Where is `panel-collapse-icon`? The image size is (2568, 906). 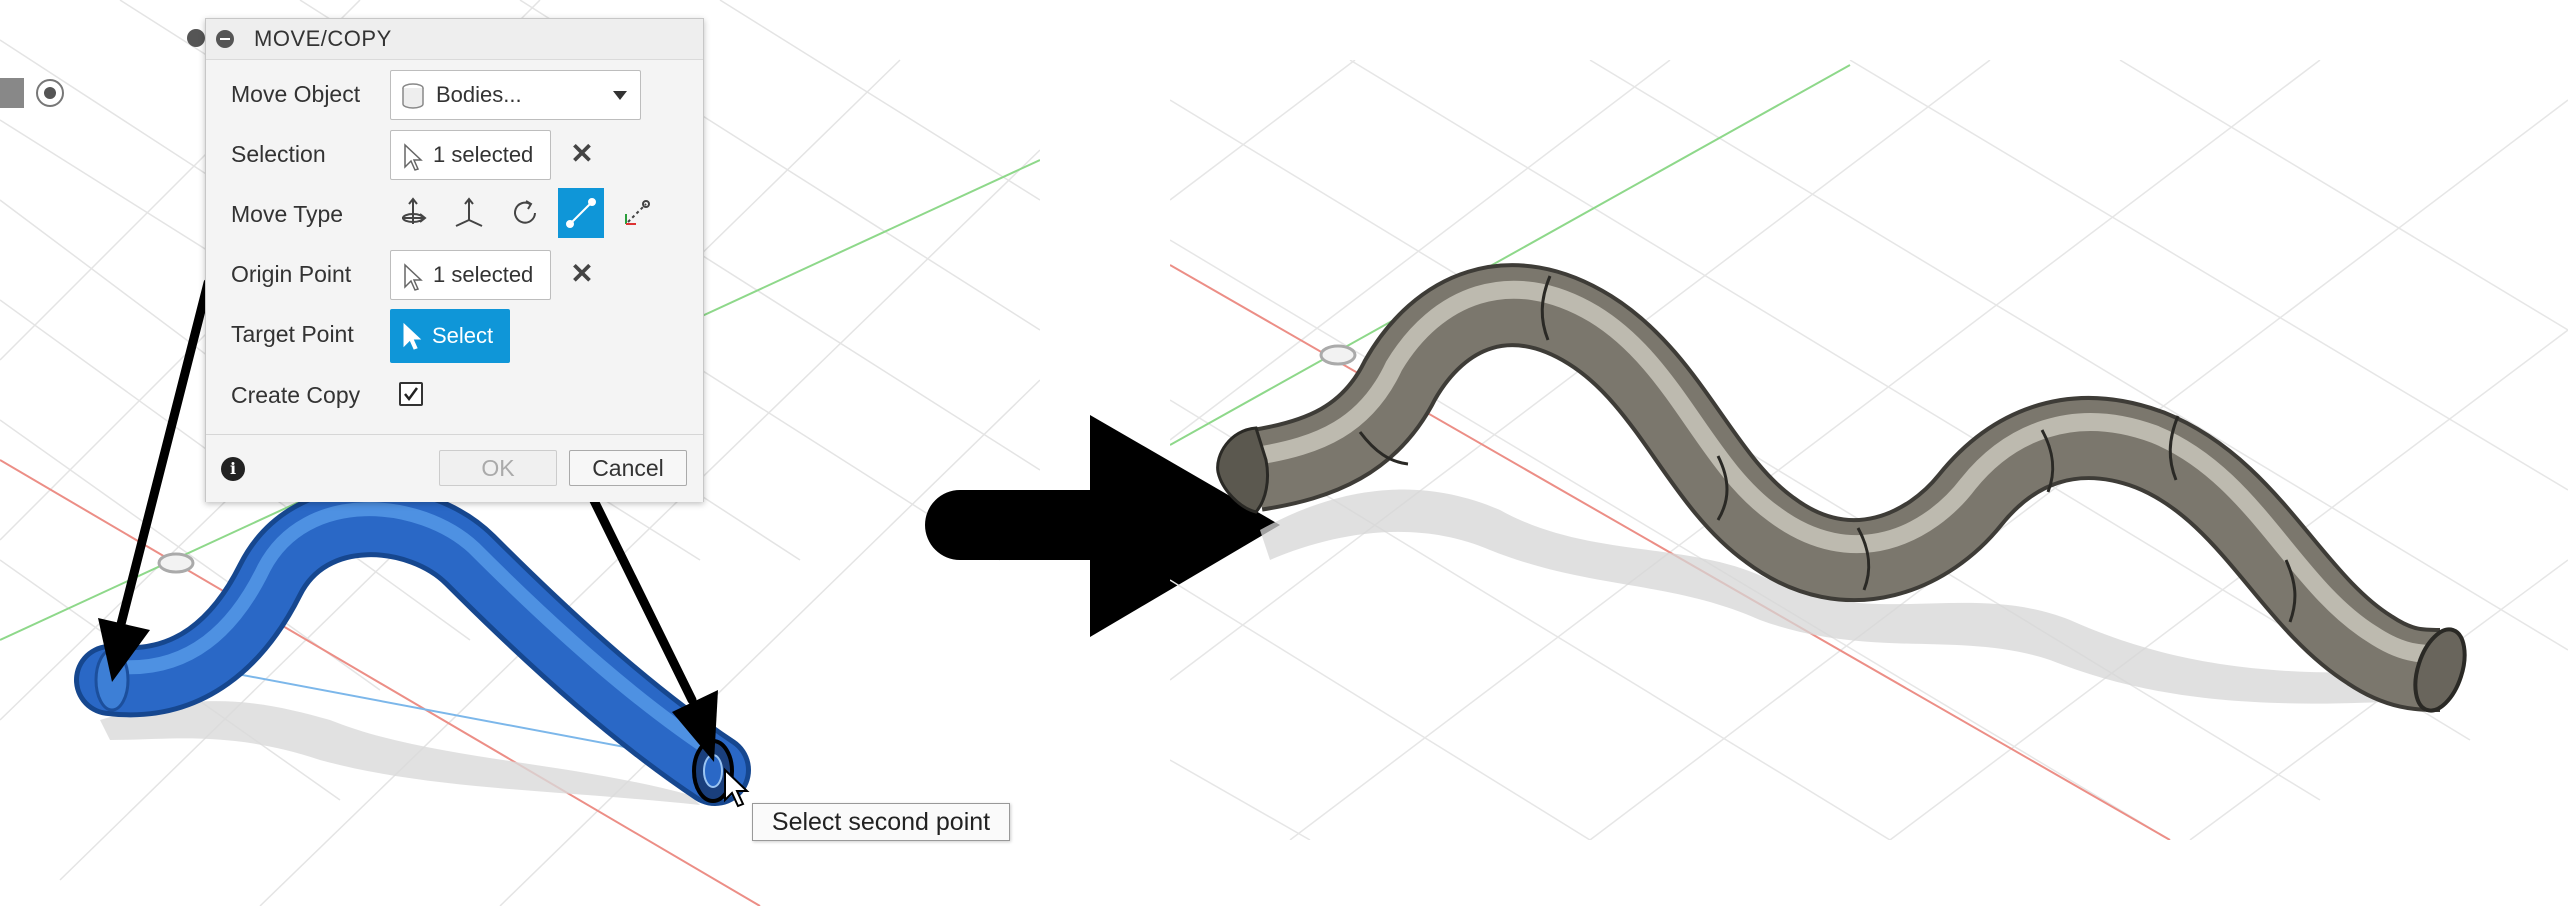
panel-collapse-icon is located at coordinates (196, 38).